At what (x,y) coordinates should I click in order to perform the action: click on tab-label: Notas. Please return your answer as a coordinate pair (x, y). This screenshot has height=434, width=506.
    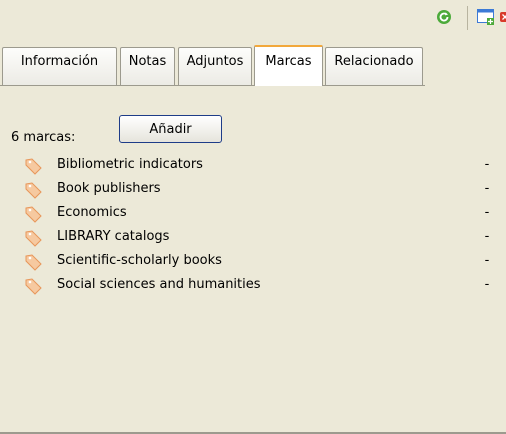
    Looking at the image, I should click on (147, 61).